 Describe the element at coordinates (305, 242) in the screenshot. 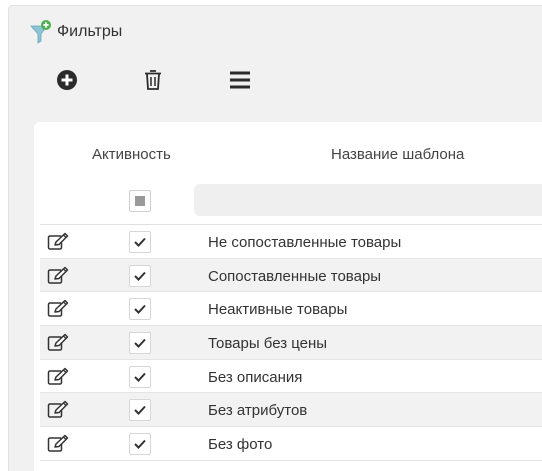

I see `template-name: Не сопоставленные товары` at that location.